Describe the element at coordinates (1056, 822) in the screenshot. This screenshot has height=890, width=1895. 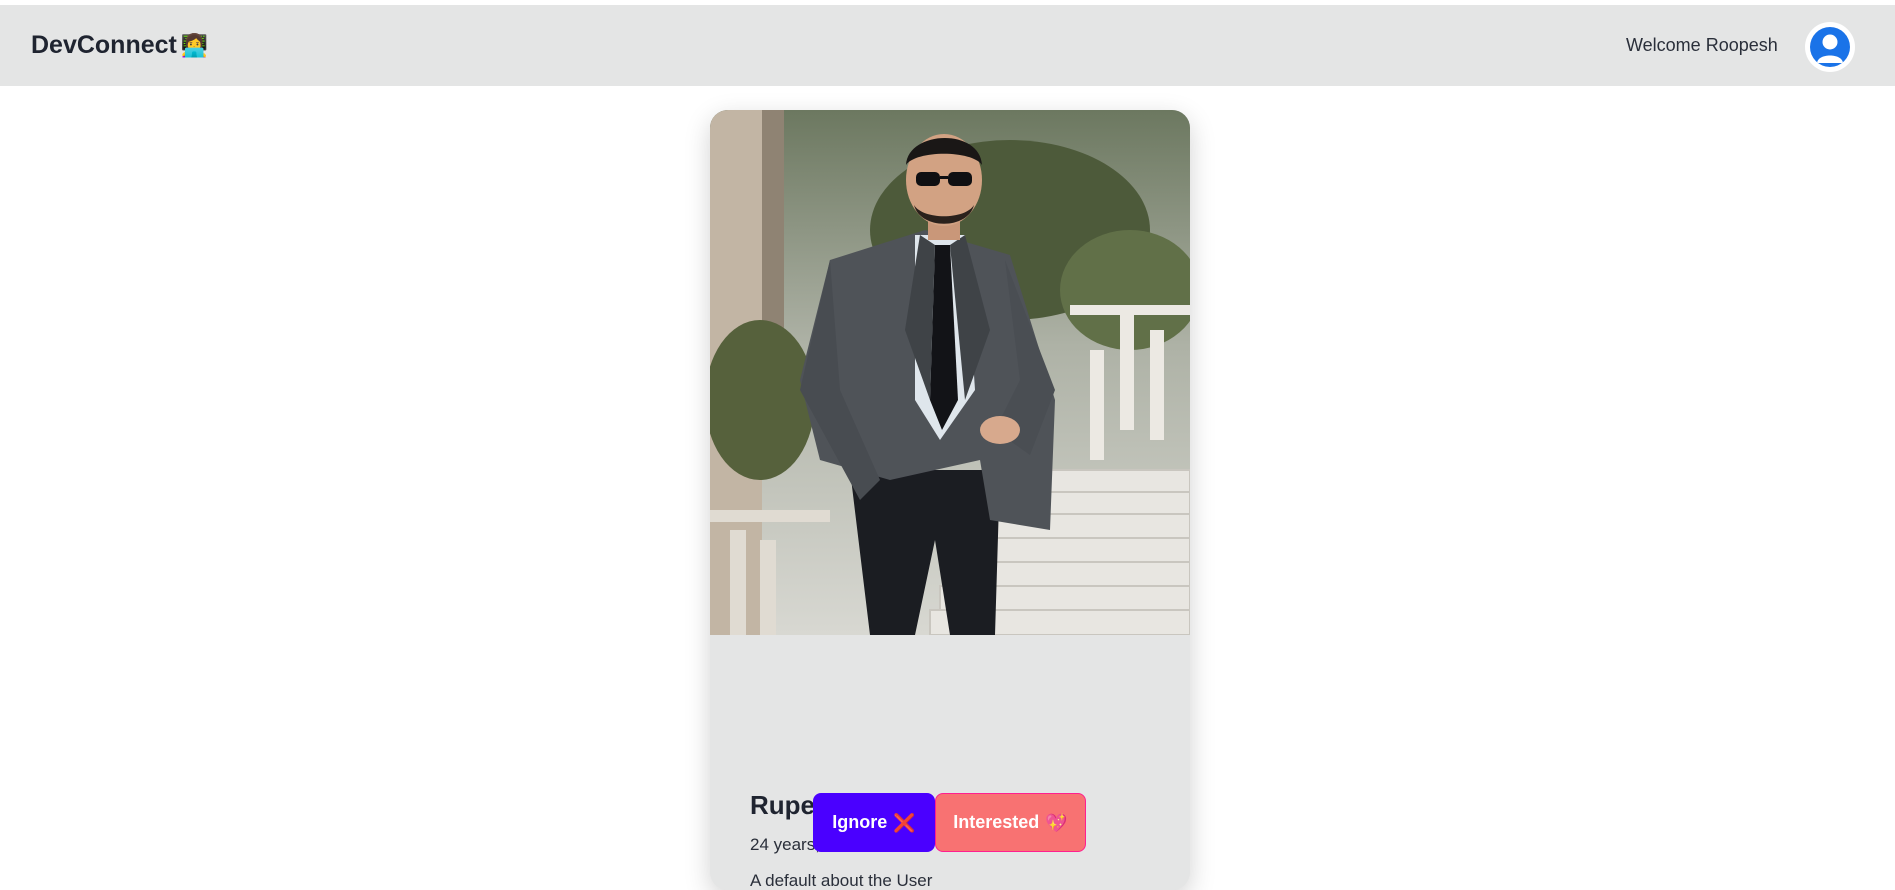
I see `sparkling-heart-icon: 💖` at that location.